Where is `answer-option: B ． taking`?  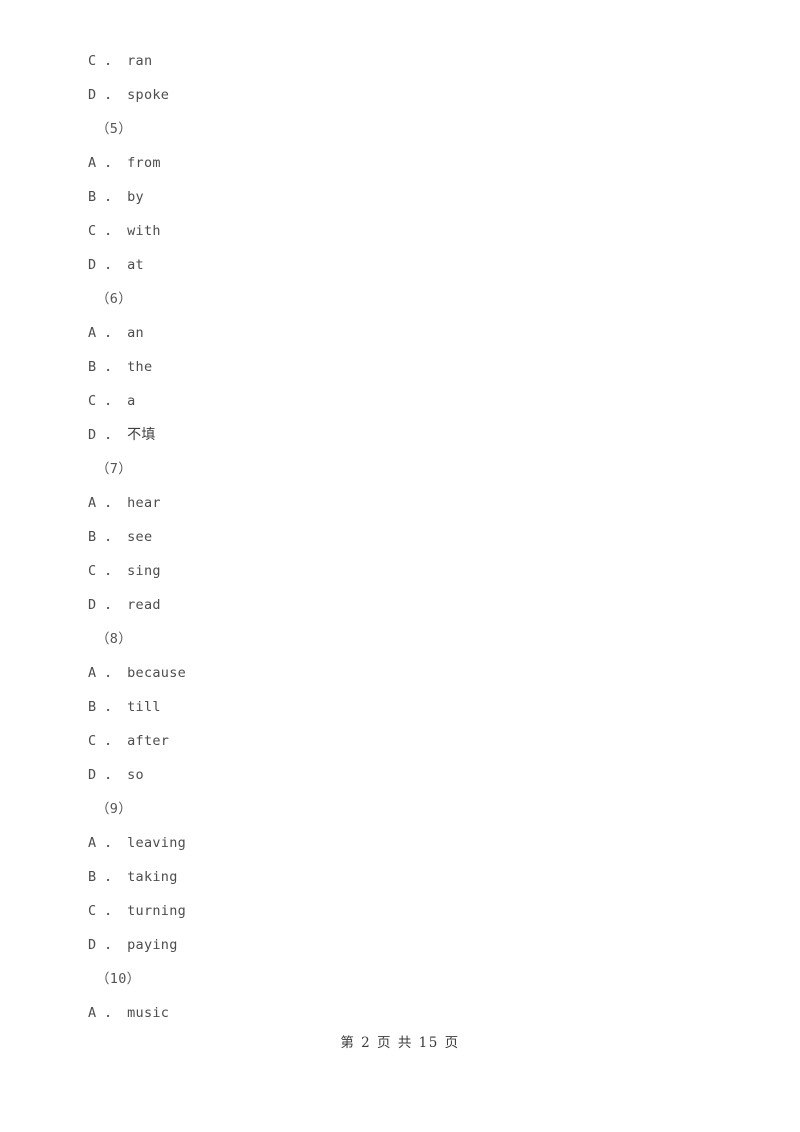
answer-option: B ． taking is located at coordinates (133, 877).